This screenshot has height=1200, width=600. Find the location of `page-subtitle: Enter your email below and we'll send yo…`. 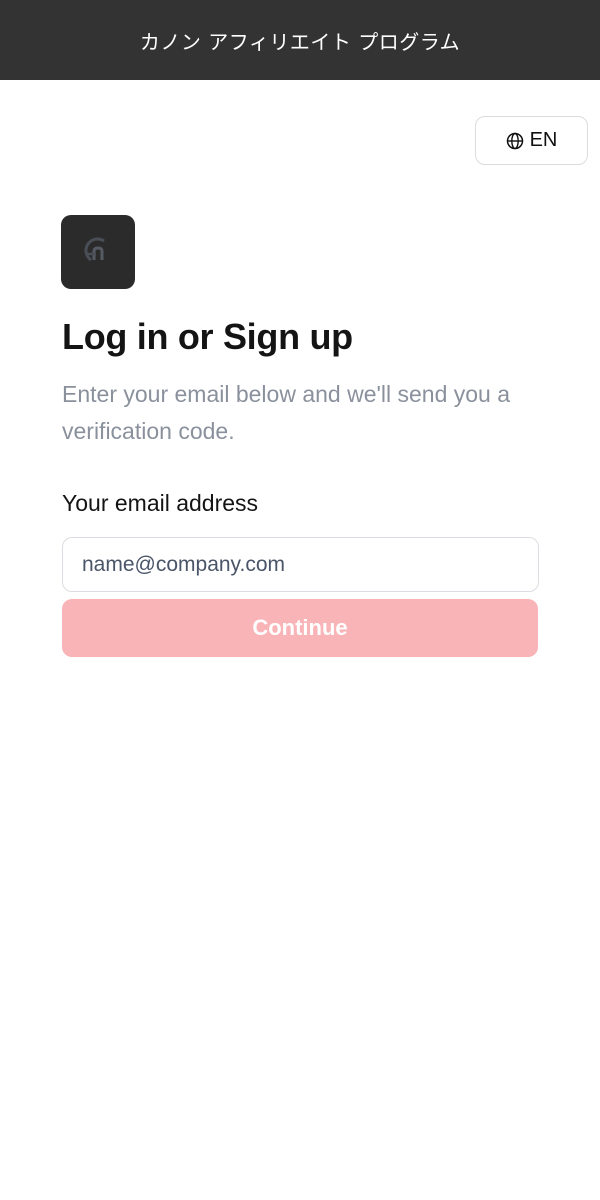

page-subtitle: Enter your email below and we'll send yo… is located at coordinates (286, 412).